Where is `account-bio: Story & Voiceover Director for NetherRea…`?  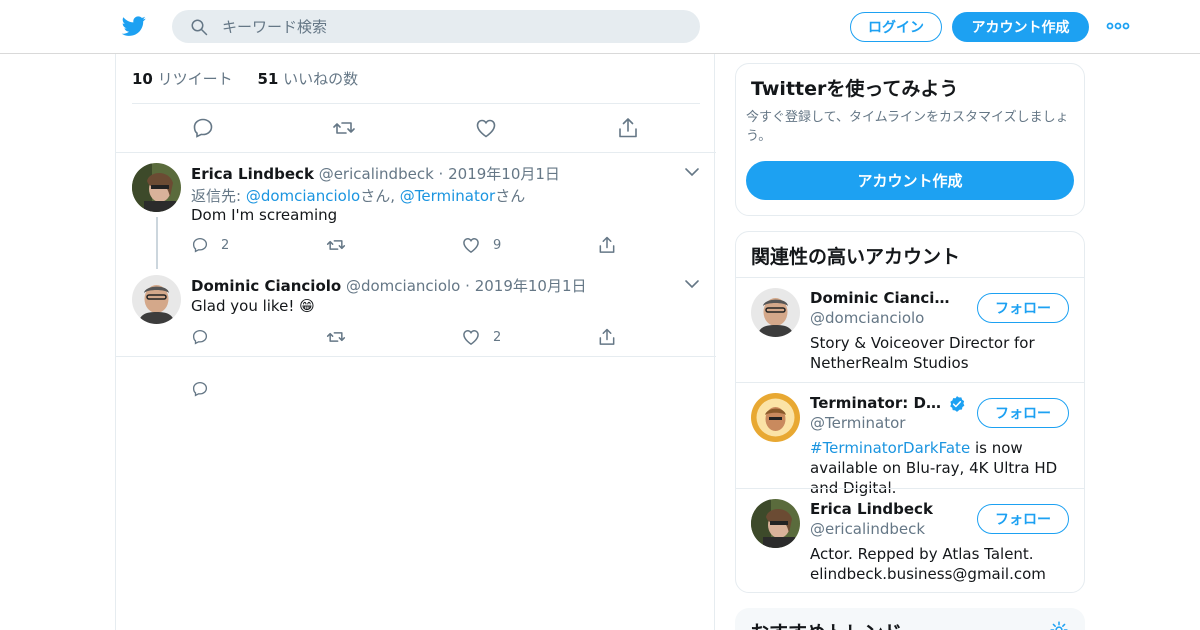
account-bio: Story & Voiceover Director for NetherRea… is located at coordinates (922, 353).